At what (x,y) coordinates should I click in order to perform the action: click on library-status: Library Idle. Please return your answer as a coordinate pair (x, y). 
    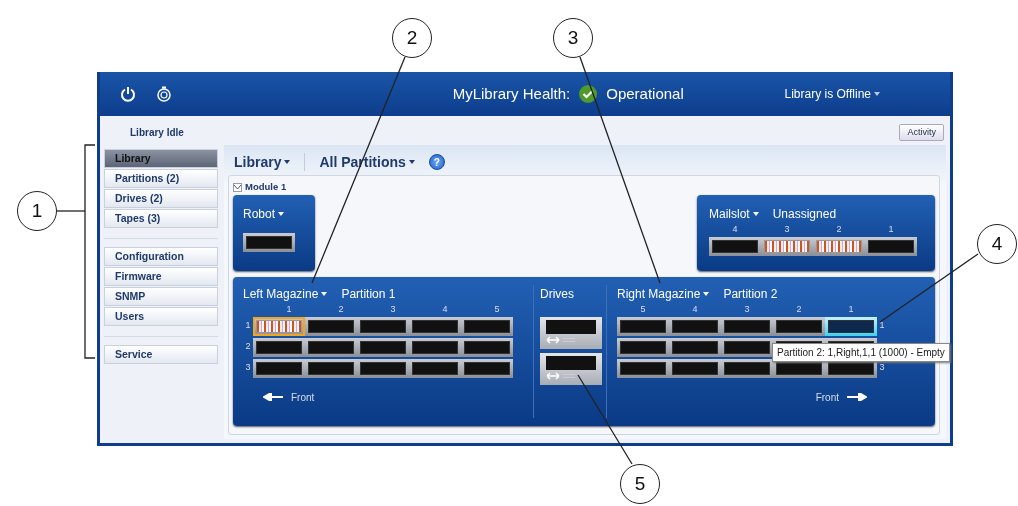
    Looking at the image, I should click on (157, 133).